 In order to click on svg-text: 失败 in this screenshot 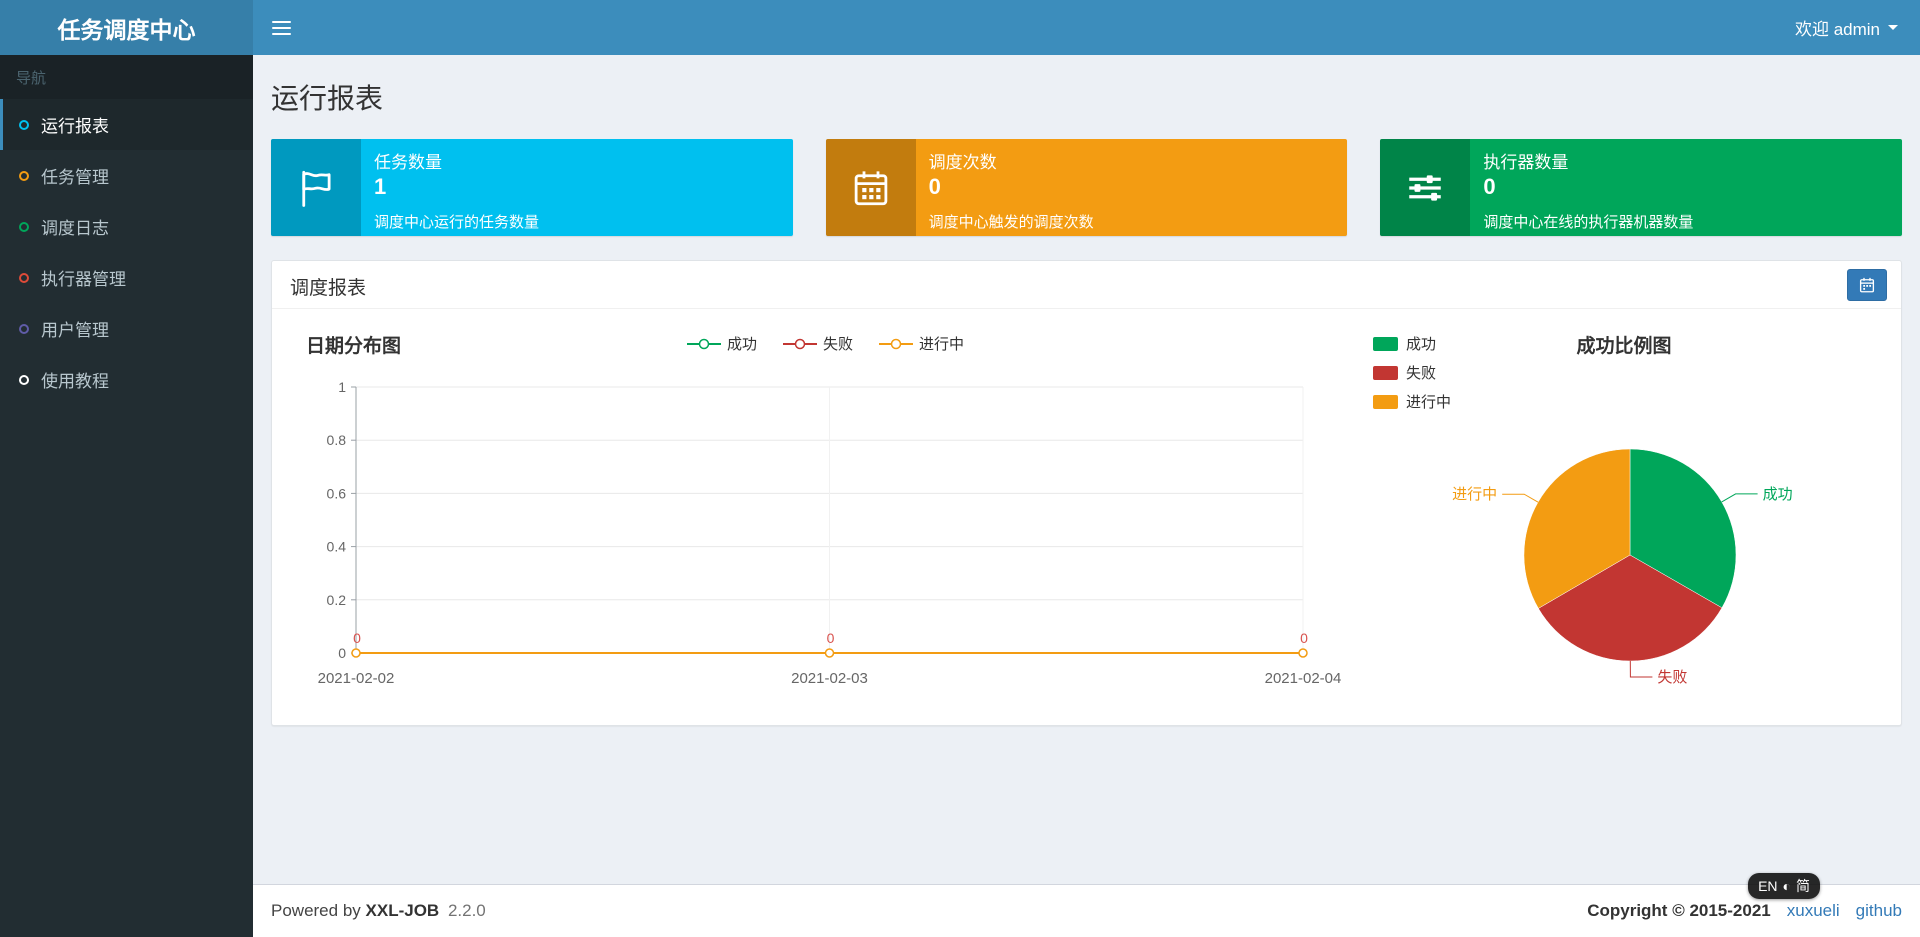, I will do `click(1672, 677)`.